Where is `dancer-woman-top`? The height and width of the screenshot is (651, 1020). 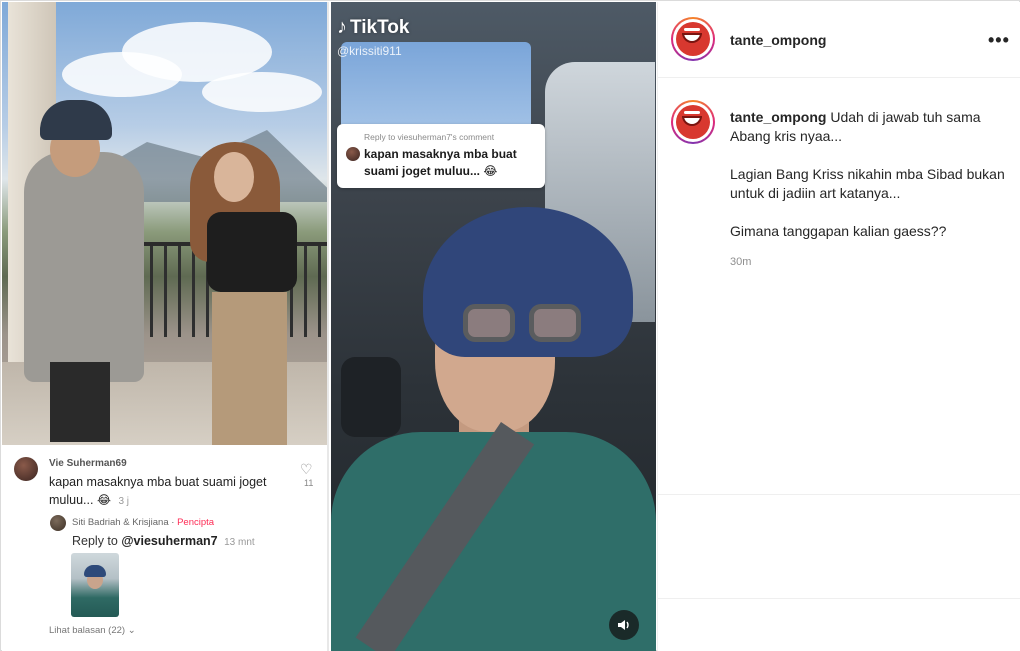 dancer-woman-top is located at coordinates (252, 252).